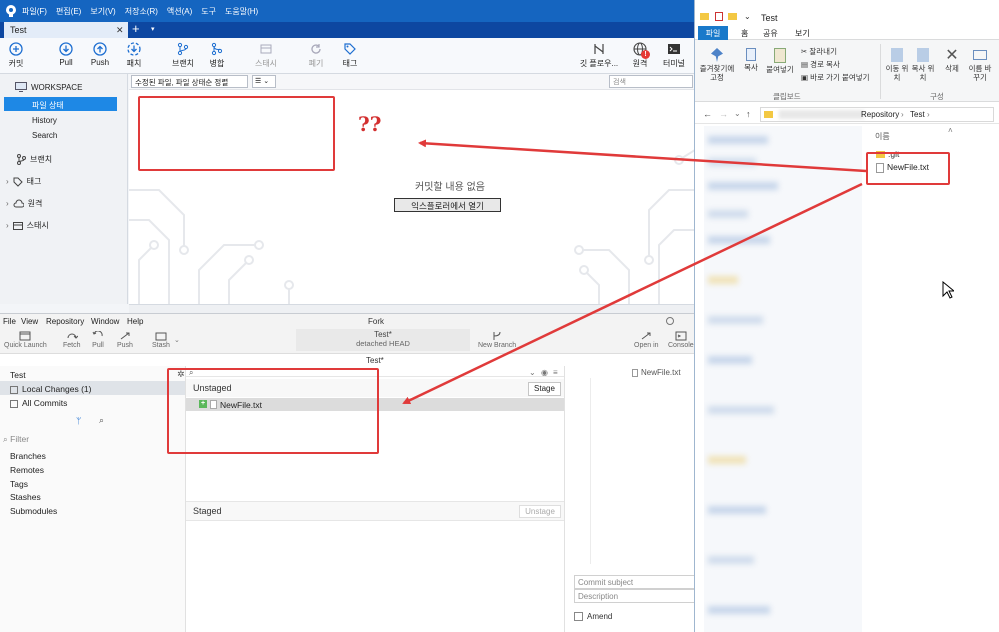 This screenshot has width=999, height=632. I want to click on paste-shortcut-button: ▣ 바로 가기 붙여넣기, so click(835, 77).